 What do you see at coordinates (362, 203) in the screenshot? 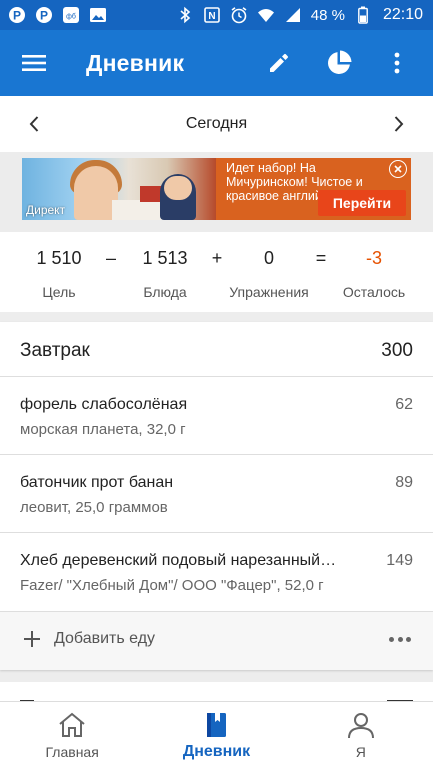
I see `ad-cta-button: Перейти` at bounding box center [362, 203].